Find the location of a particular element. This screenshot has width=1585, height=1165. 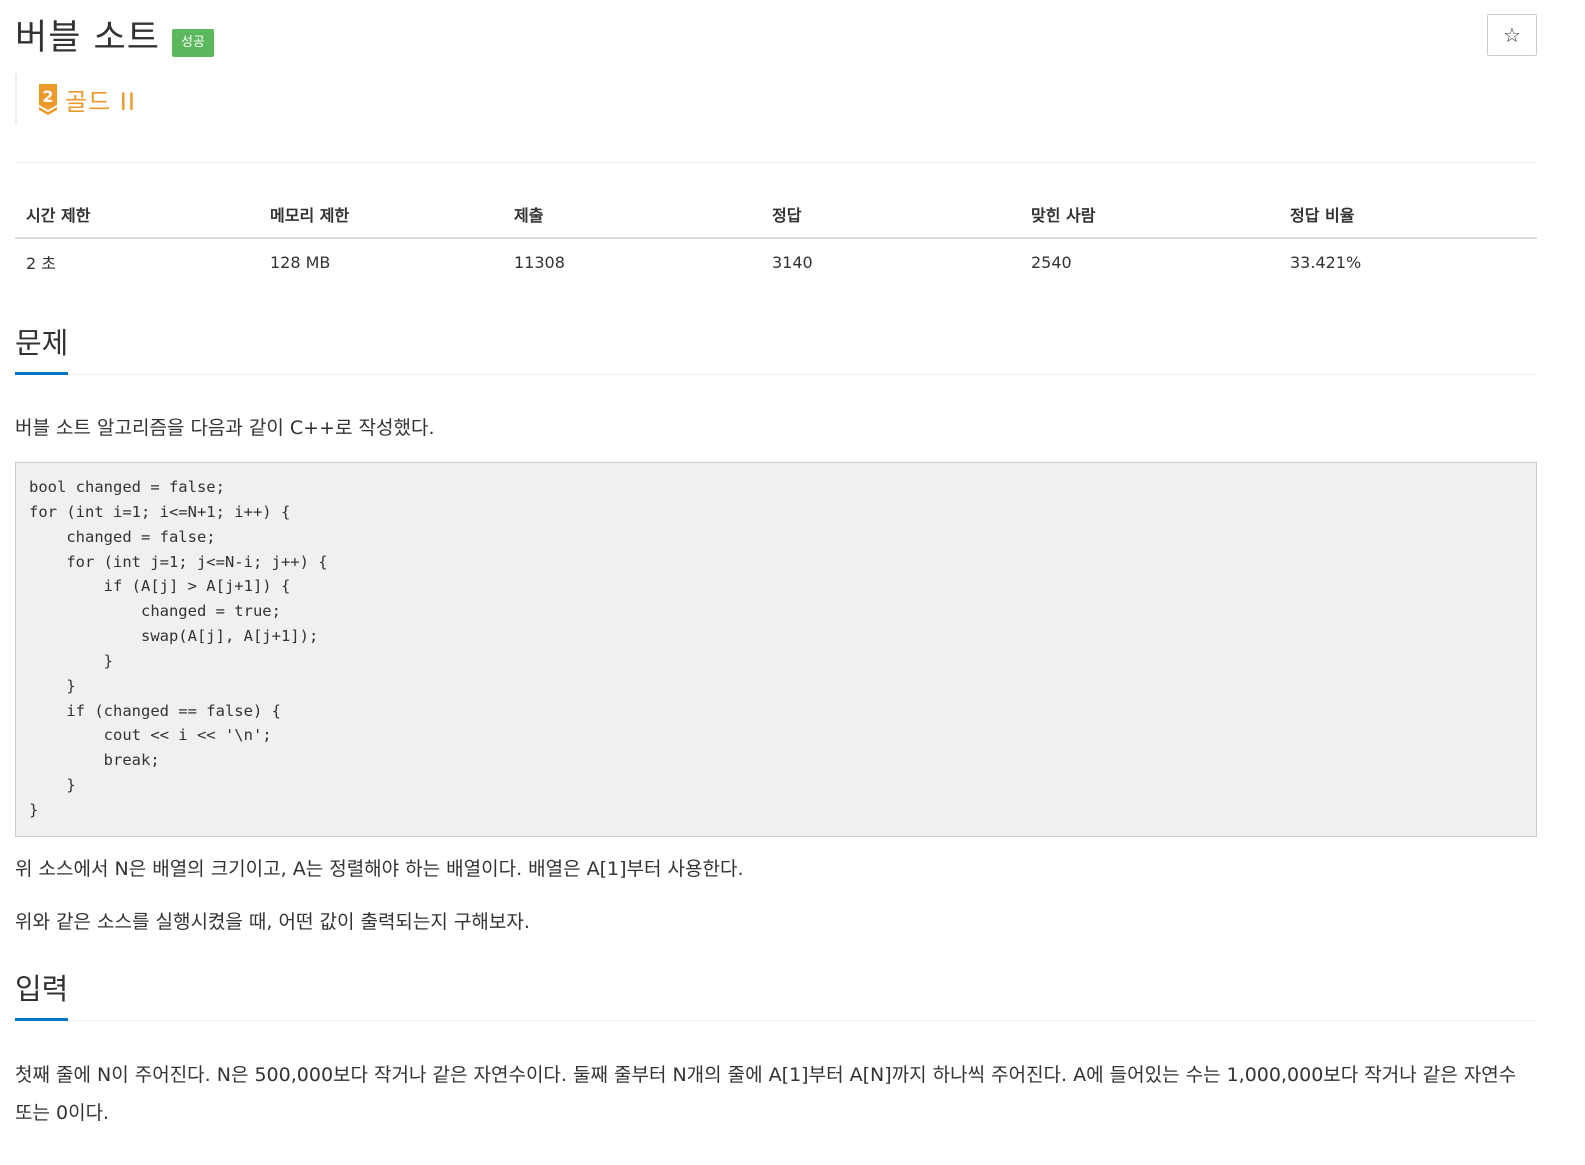

tier-label: 골드 II is located at coordinates (100, 101).